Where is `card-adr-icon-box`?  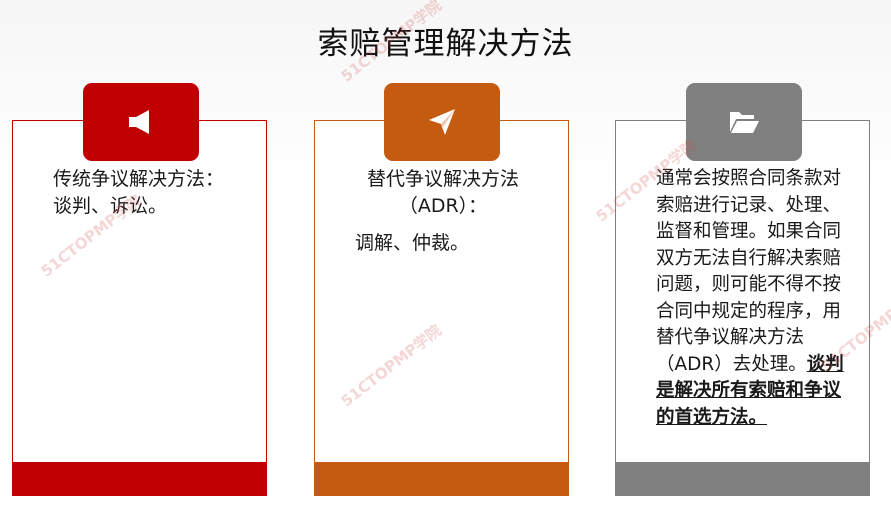 card-adr-icon-box is located at coordinates (442, 122).